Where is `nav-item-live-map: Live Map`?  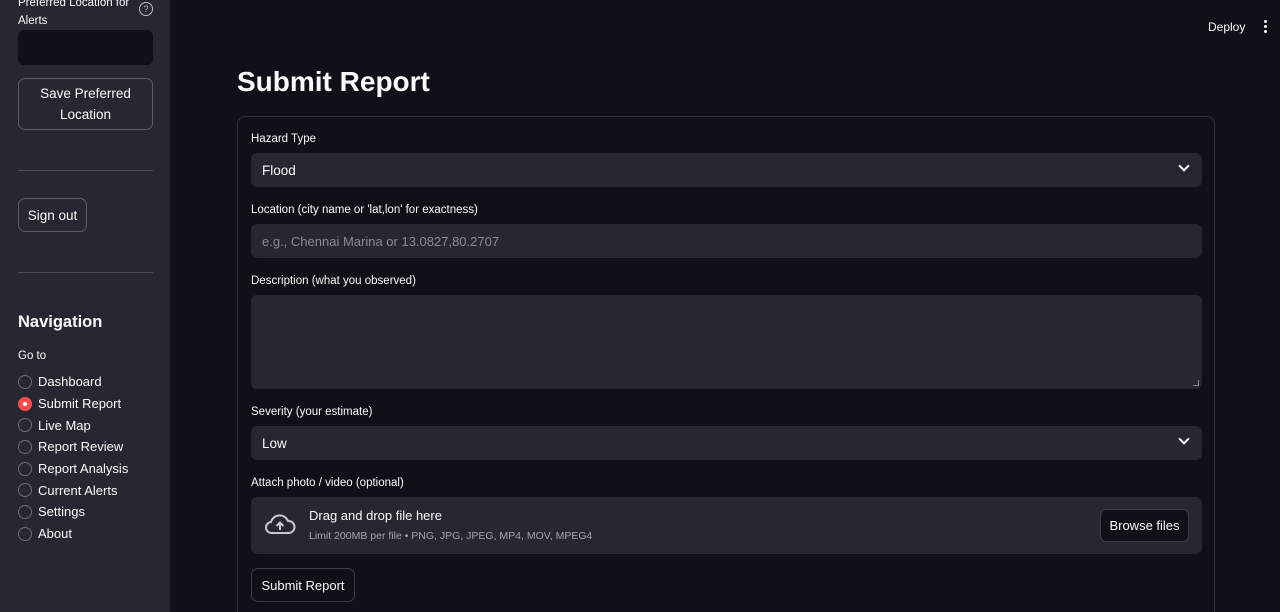 nav-item-live-map: Live Map is located at coordinates (73, 425).